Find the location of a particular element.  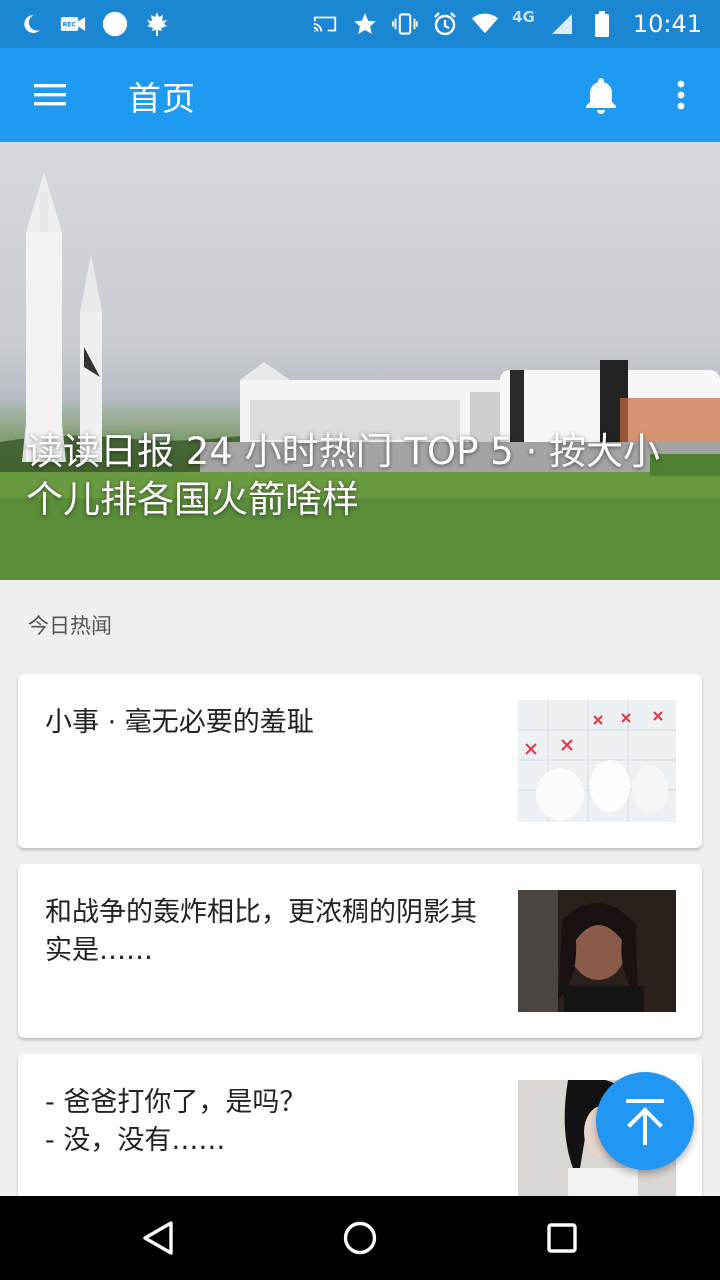

circle-icon is located at coordinates (115, 24).